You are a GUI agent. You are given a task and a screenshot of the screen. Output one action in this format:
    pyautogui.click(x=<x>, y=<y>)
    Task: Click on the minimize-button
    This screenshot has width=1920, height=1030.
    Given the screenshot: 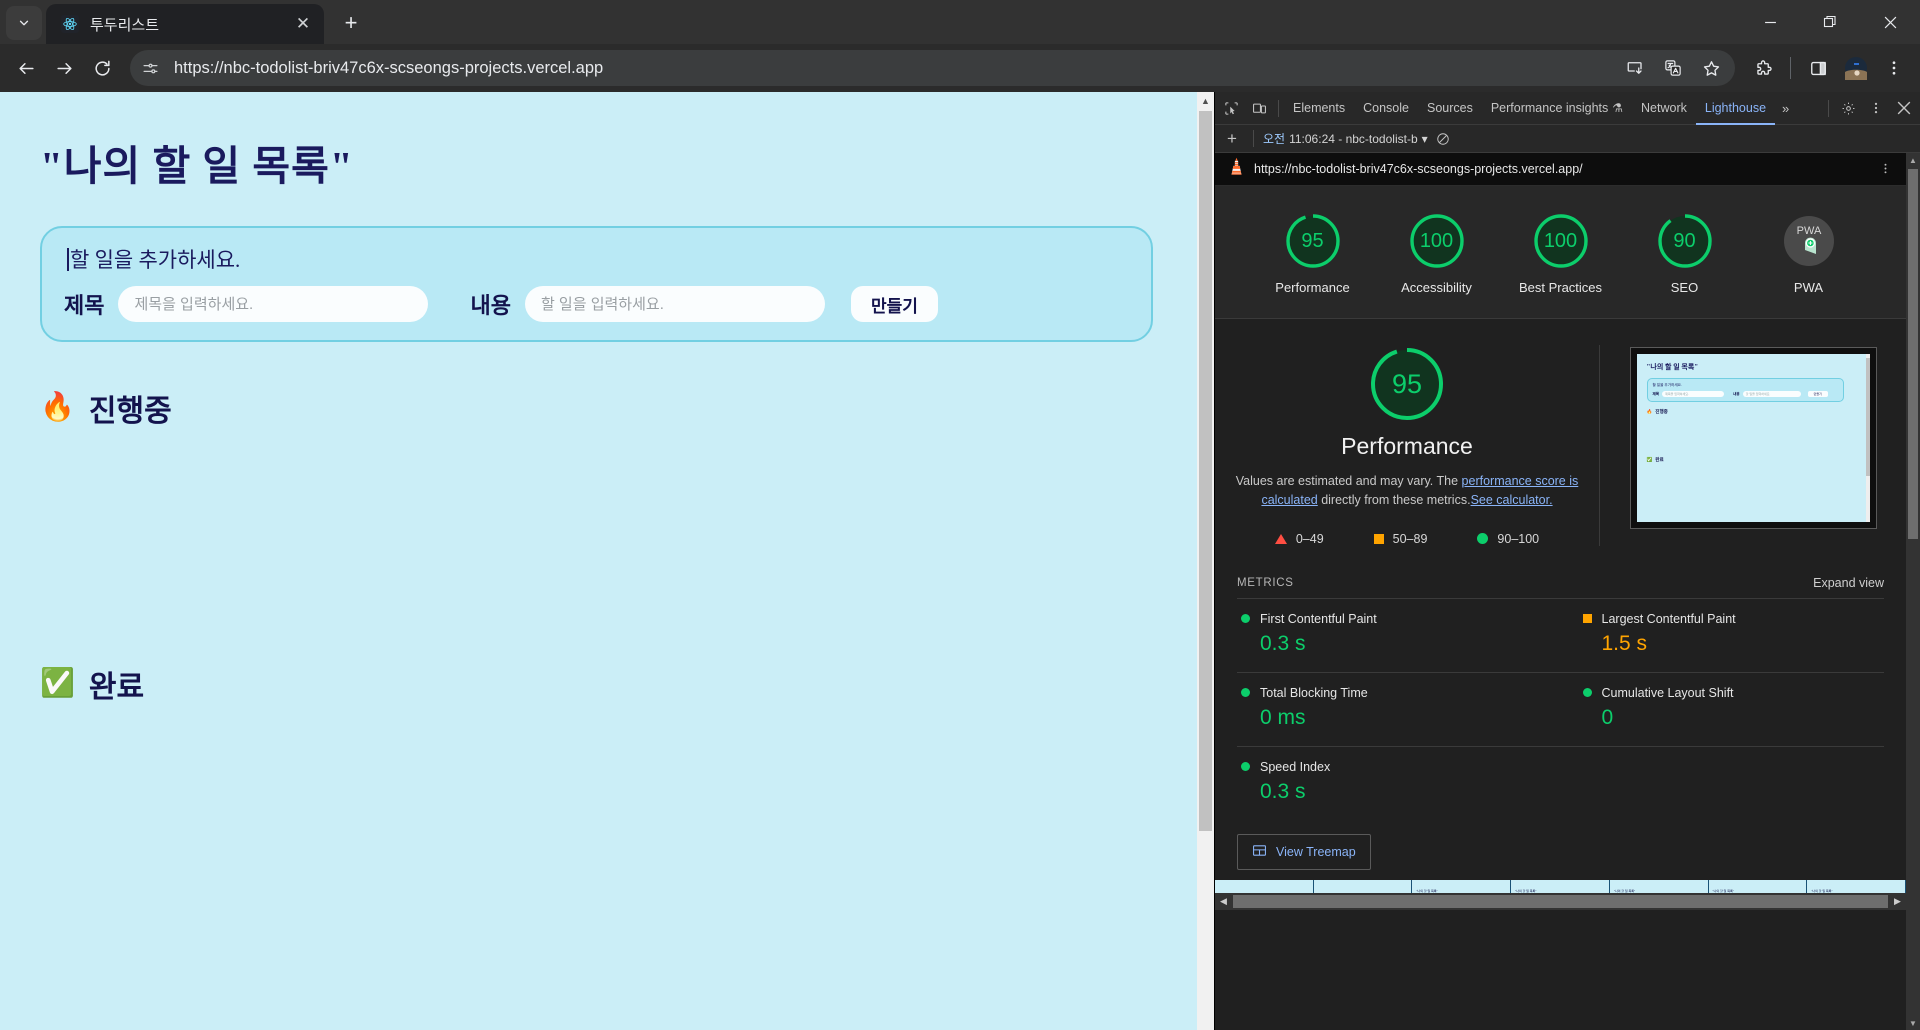 What is the action you would take?
    pyautogui.click(x=1770, y=22)
    